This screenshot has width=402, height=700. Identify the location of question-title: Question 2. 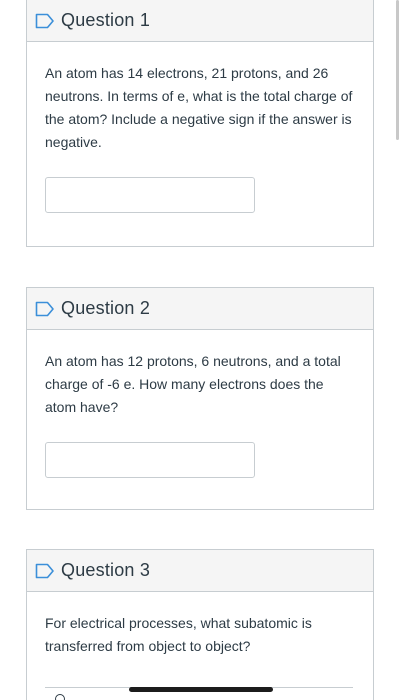
(106, 308).